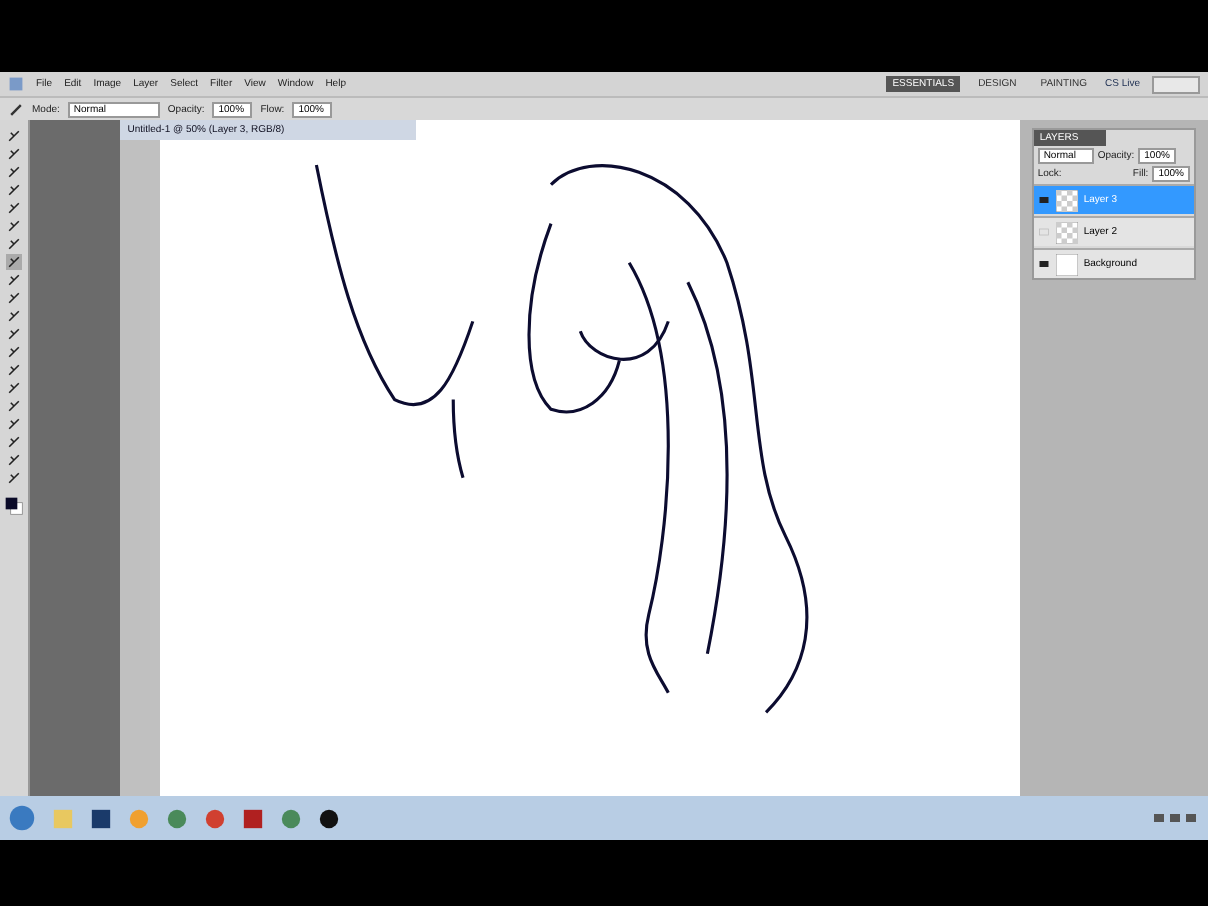  Describe the element at coordinates (16, 109) in the screenshot. I see `brush-icon` at that location.